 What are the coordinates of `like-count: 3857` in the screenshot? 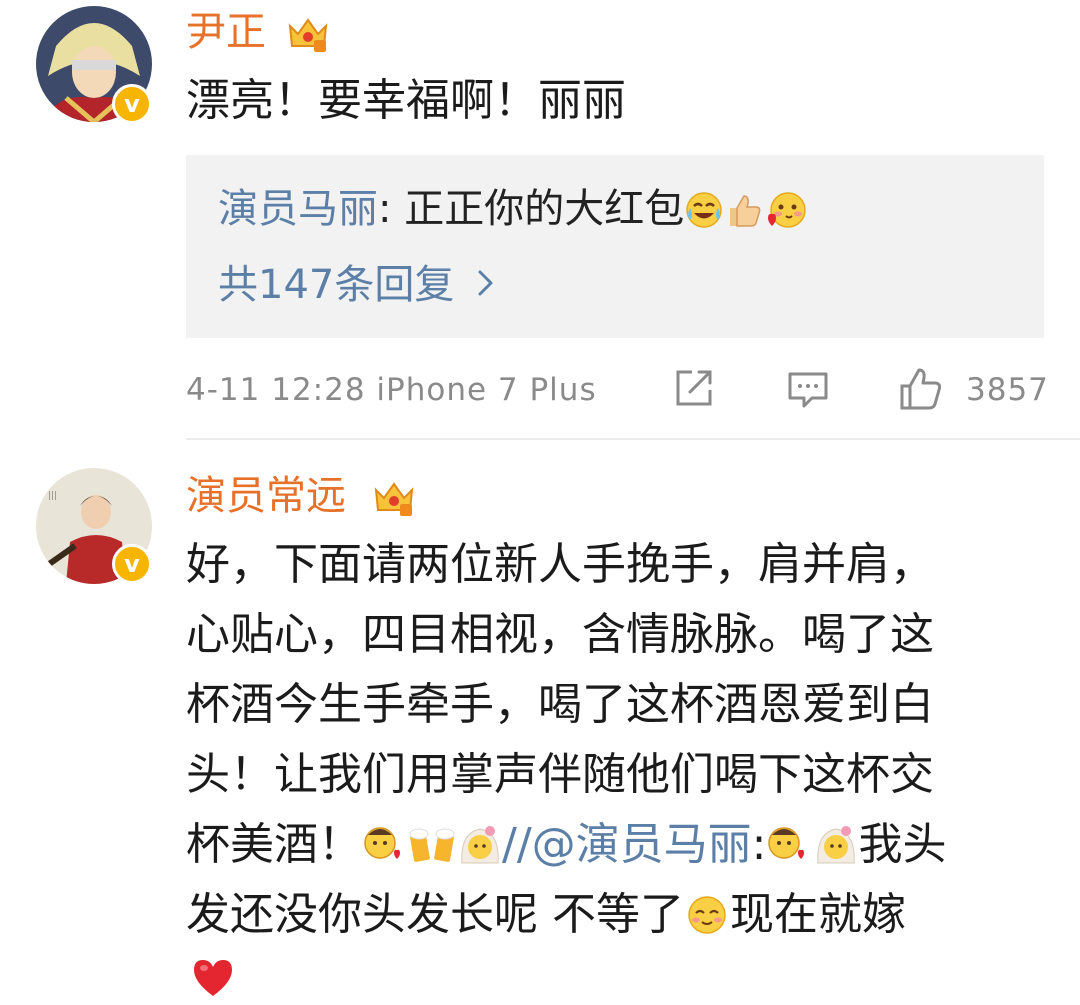 It's located at (1007, 390).